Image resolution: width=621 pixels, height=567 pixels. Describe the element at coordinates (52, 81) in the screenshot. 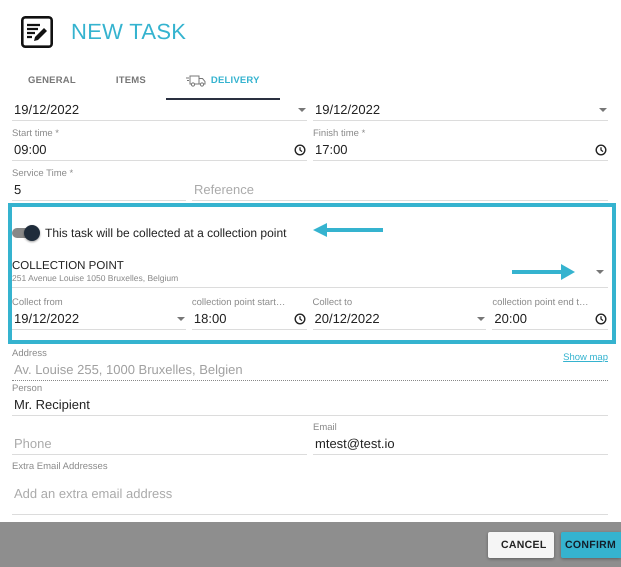

I see `tab: GENERAL` at that location.